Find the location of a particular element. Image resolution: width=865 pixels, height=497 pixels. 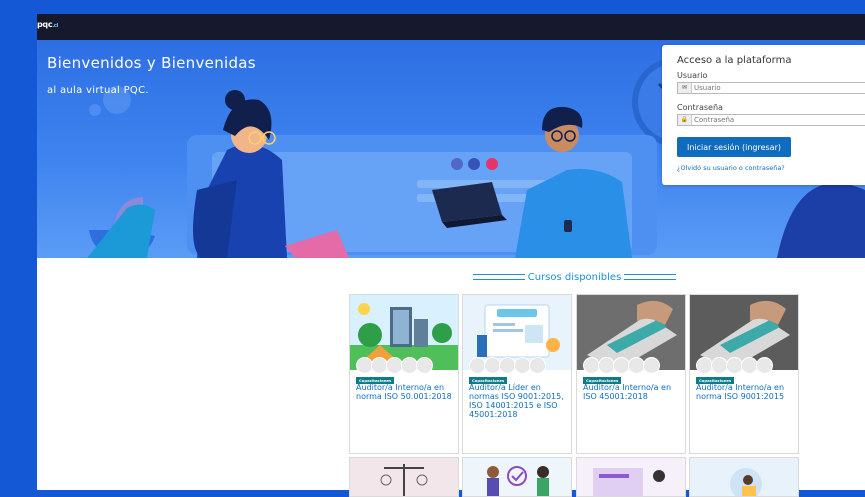

hero-subtitle: al aula virtual PQC. is located at coordinates (98, 90).